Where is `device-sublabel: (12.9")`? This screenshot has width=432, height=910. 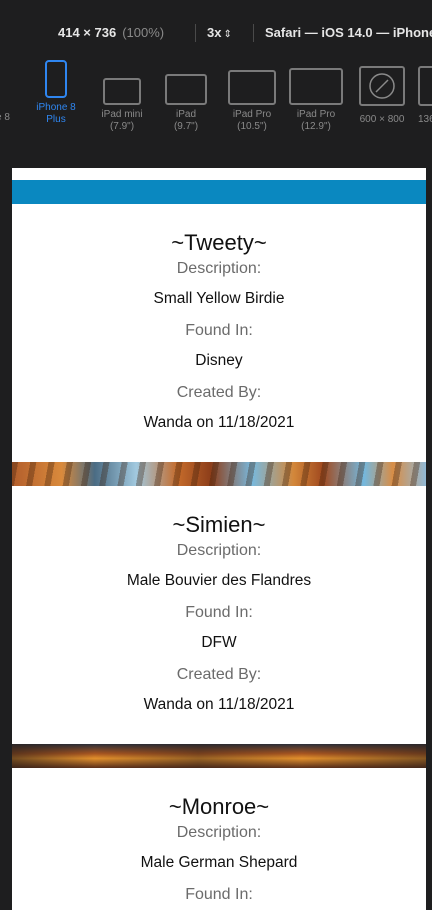 device-sublabel: (12.9") is located at coordinates (316, 126).